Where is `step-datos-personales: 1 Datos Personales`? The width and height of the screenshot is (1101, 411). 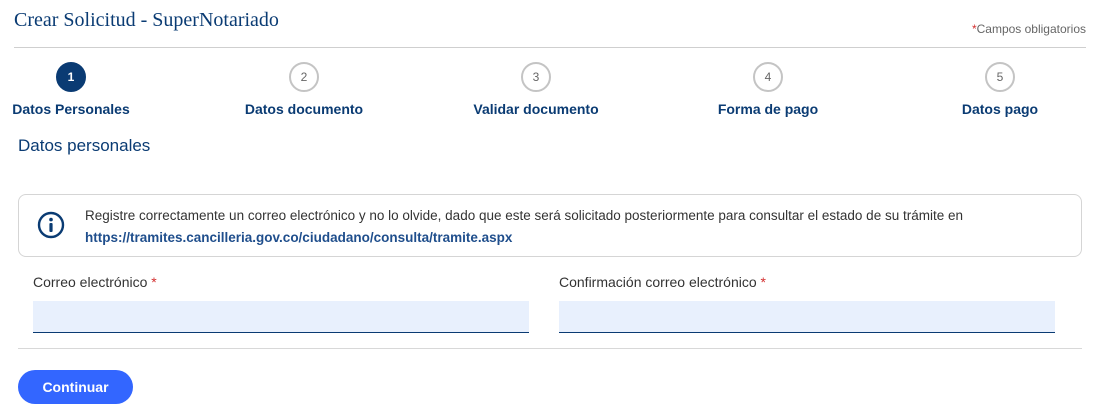
step-datos-personales: 1 Datos Personales is located at coordinates (85, 88).